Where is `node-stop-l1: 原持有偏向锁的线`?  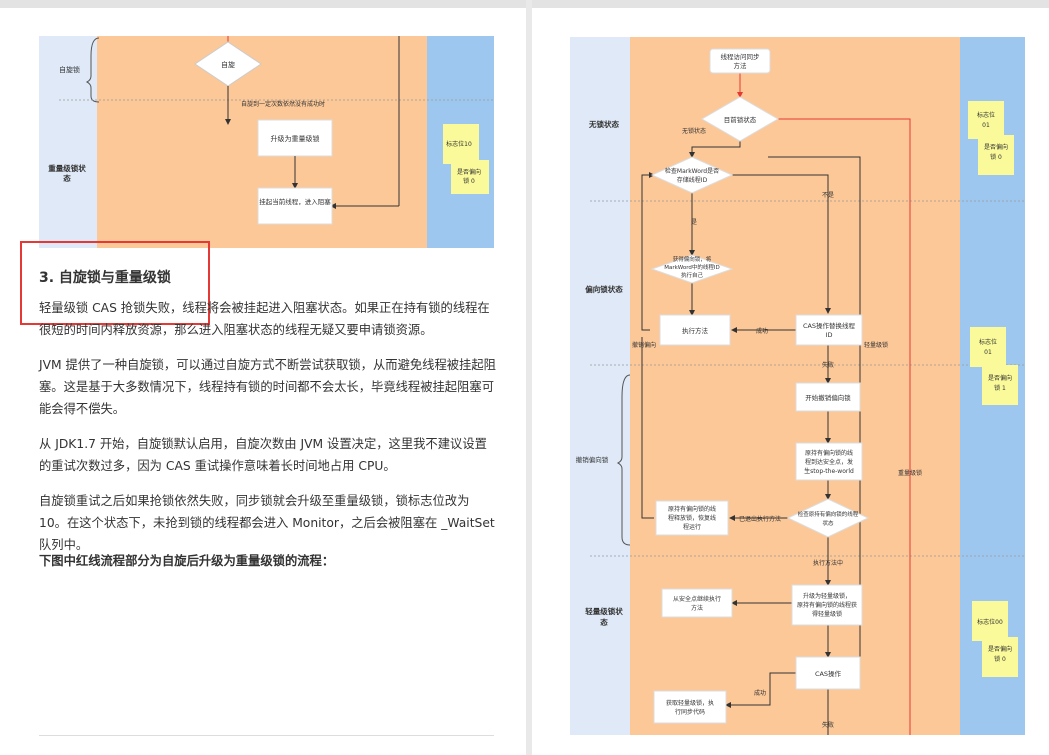 node-stop-l1: 原持有偏向锁的线 is located at coordinates (829, 453).